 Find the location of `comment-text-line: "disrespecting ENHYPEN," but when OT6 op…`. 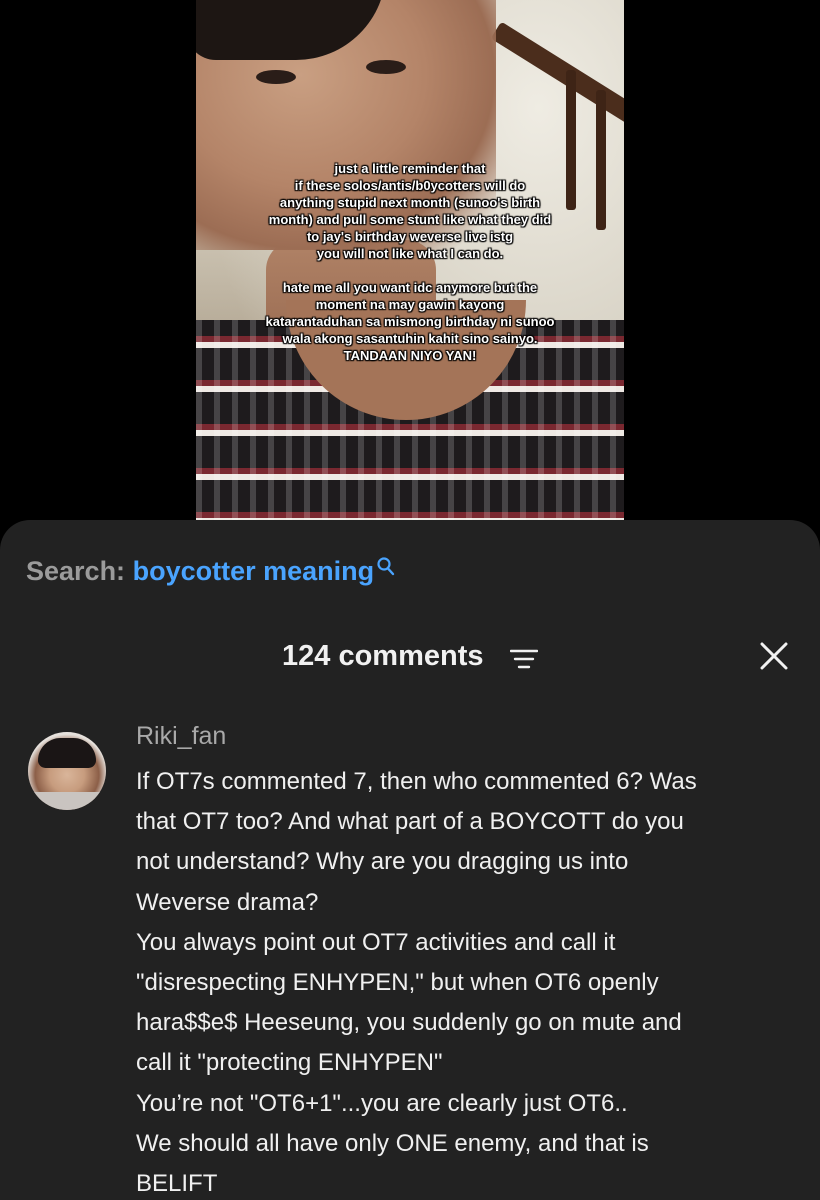

comment-text-line: "disrespecting ENHYPEN," but when OT6 op… is located at coordinates (397, 983).